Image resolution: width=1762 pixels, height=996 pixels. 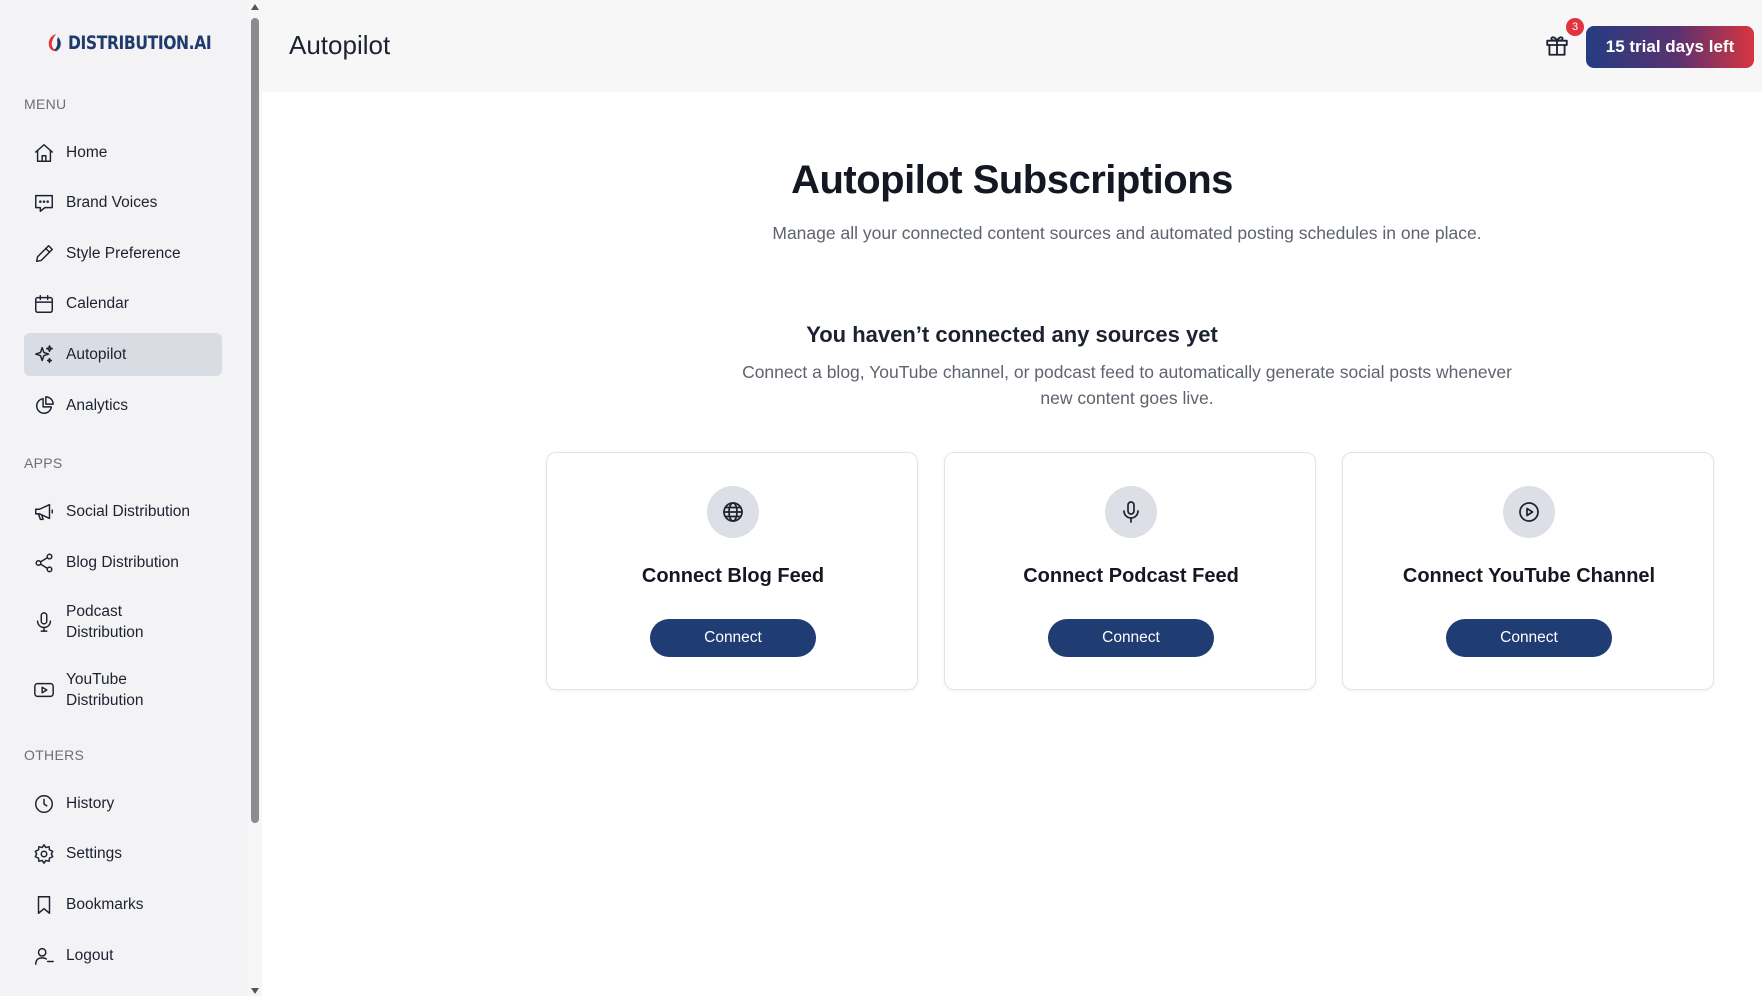 What do you see at coordinates (105, 622) in the screenshot?
I see `sidebar-item-label: Podcast Distribution` at bounding box center [105, 622].